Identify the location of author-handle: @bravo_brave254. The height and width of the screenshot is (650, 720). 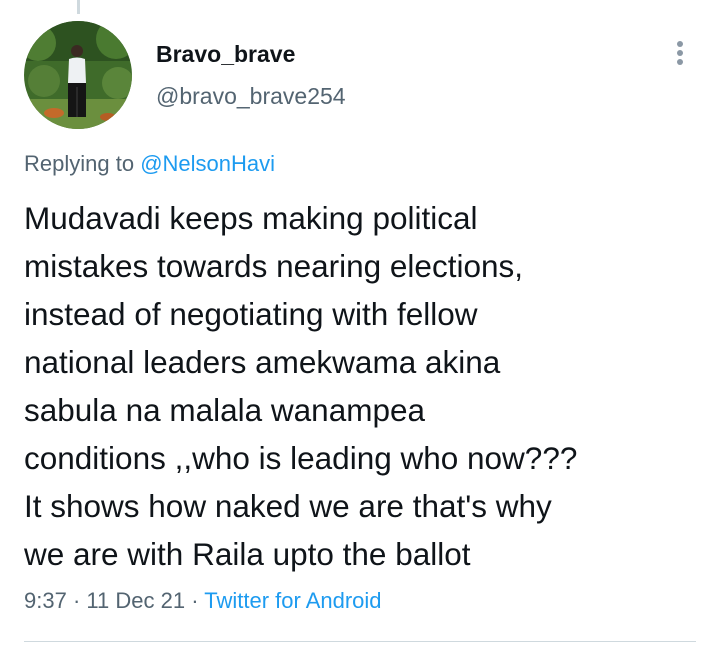
(251, 96).